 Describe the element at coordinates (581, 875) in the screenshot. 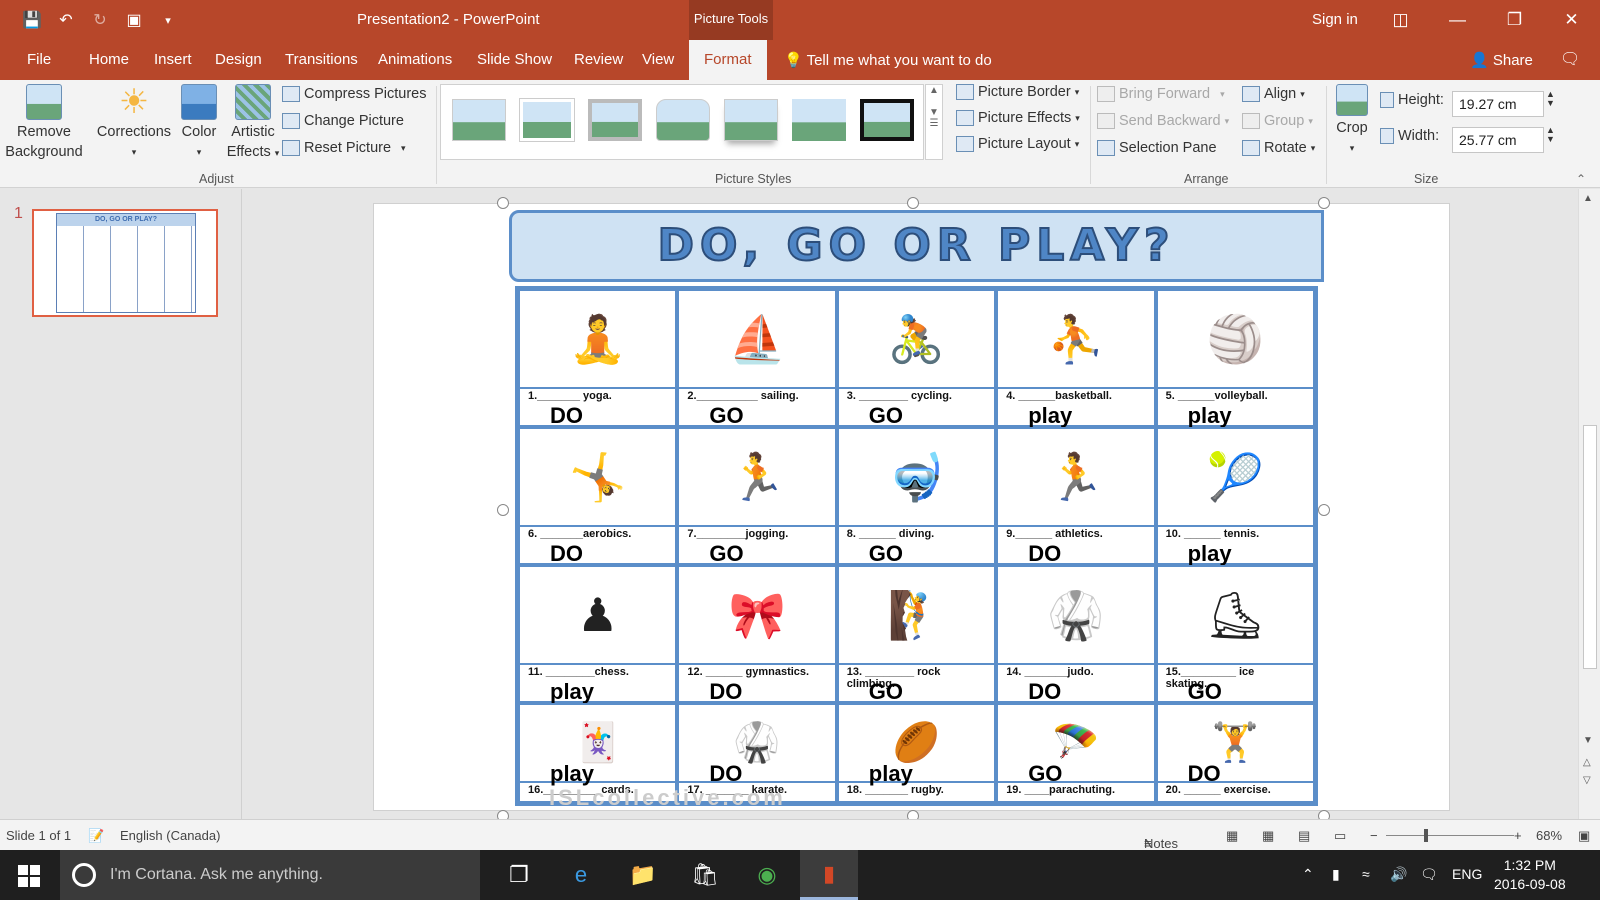

I see `internet-explorer-icon: e` at that location.